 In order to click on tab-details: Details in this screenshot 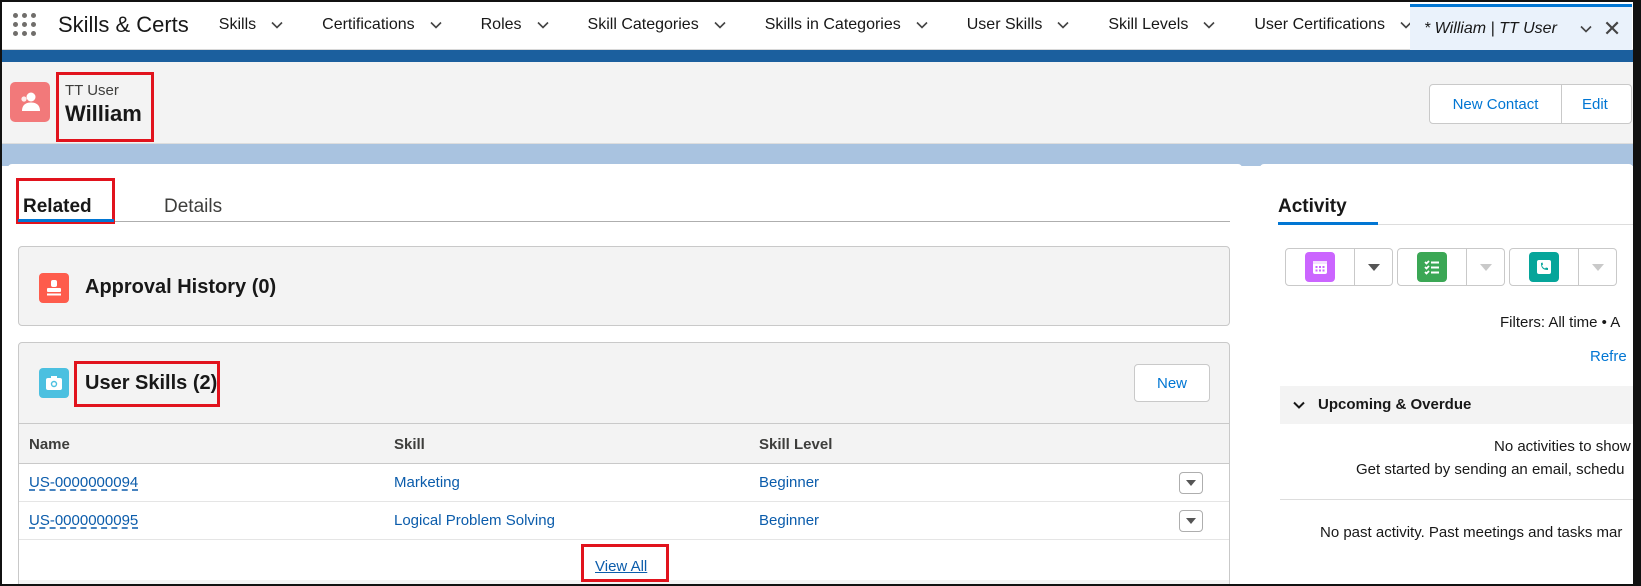, I will do `click(193, 207)`.